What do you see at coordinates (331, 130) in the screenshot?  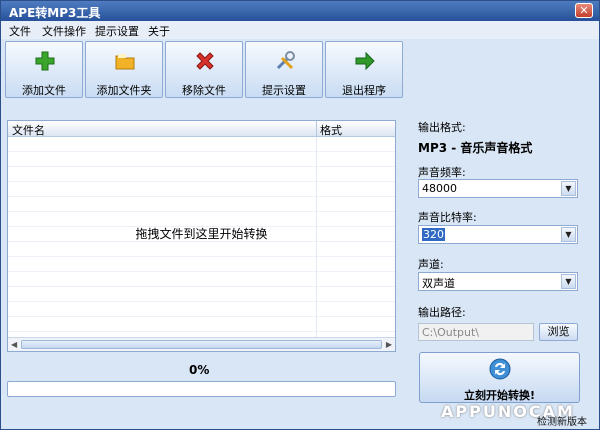 I see `column-format: 格式` at bounding box center [331, 130].